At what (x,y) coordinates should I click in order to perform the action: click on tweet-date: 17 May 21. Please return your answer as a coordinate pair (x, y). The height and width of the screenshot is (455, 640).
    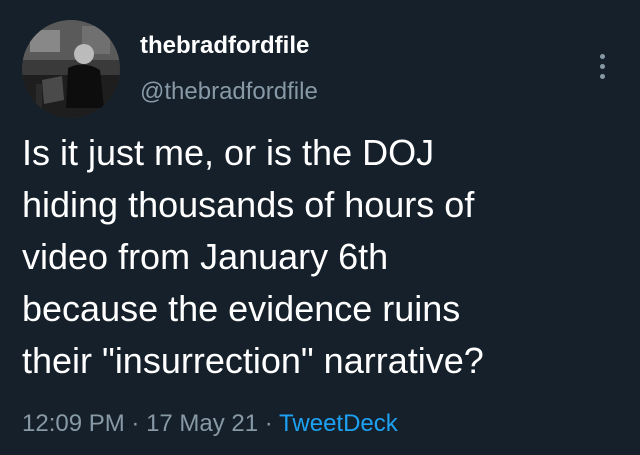
    Looking at the image, I should click on (202, 423).